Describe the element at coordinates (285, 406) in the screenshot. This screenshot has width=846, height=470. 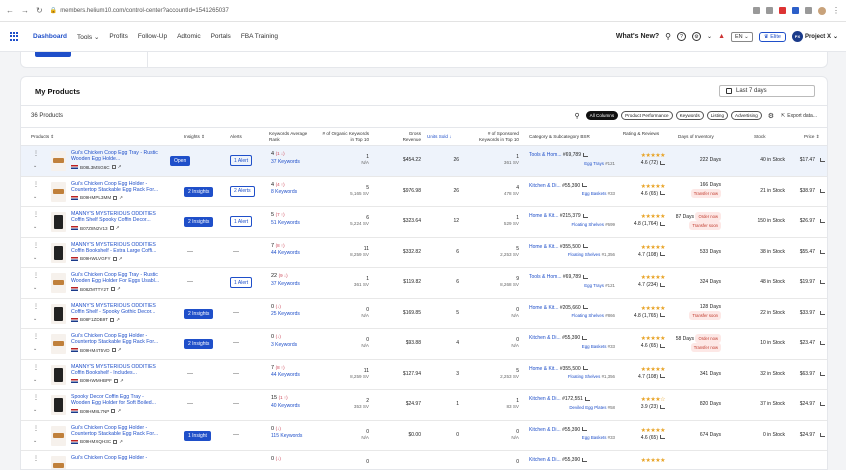
I see `keywords-link: 40 Keywords` at that location.